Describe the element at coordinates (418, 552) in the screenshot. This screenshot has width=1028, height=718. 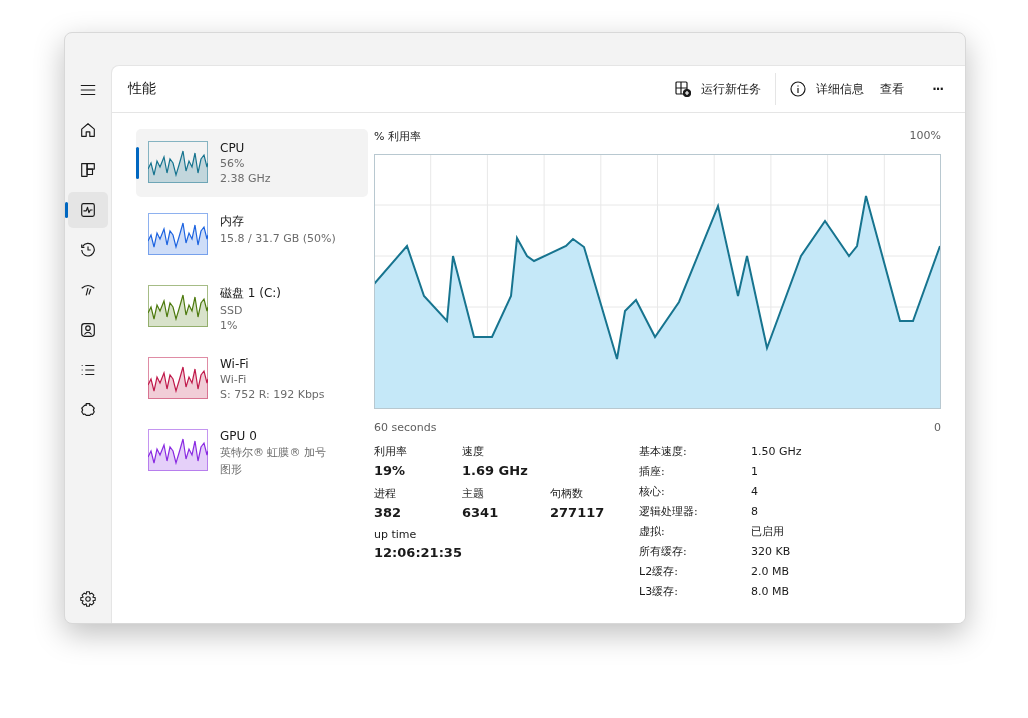
I see `stat-value: 12:06:21:35` at that location.